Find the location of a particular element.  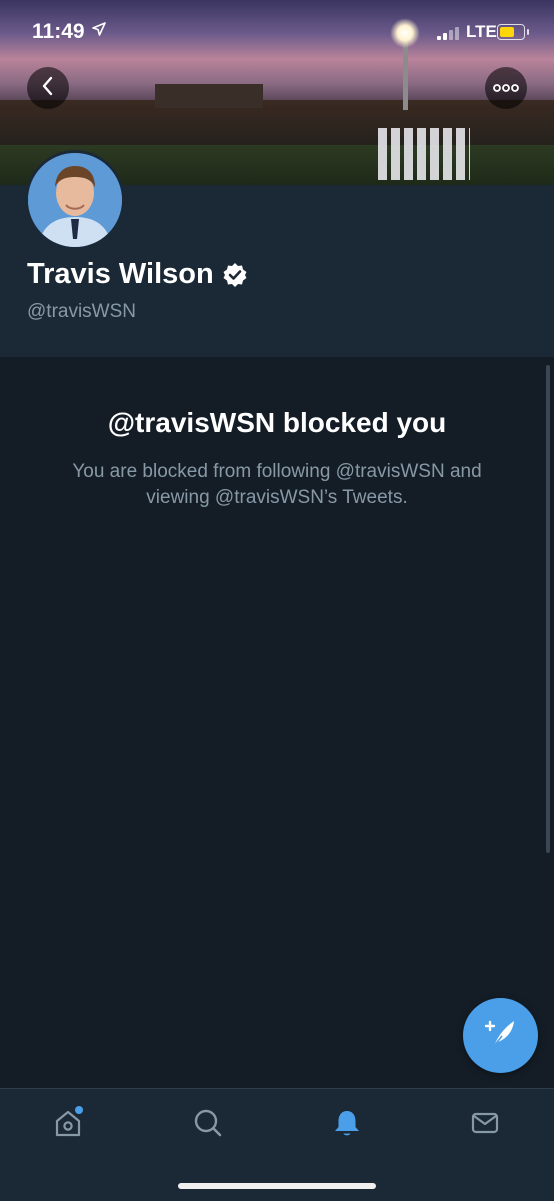

compose-tweet-button is located at coordinates (500, 1035).